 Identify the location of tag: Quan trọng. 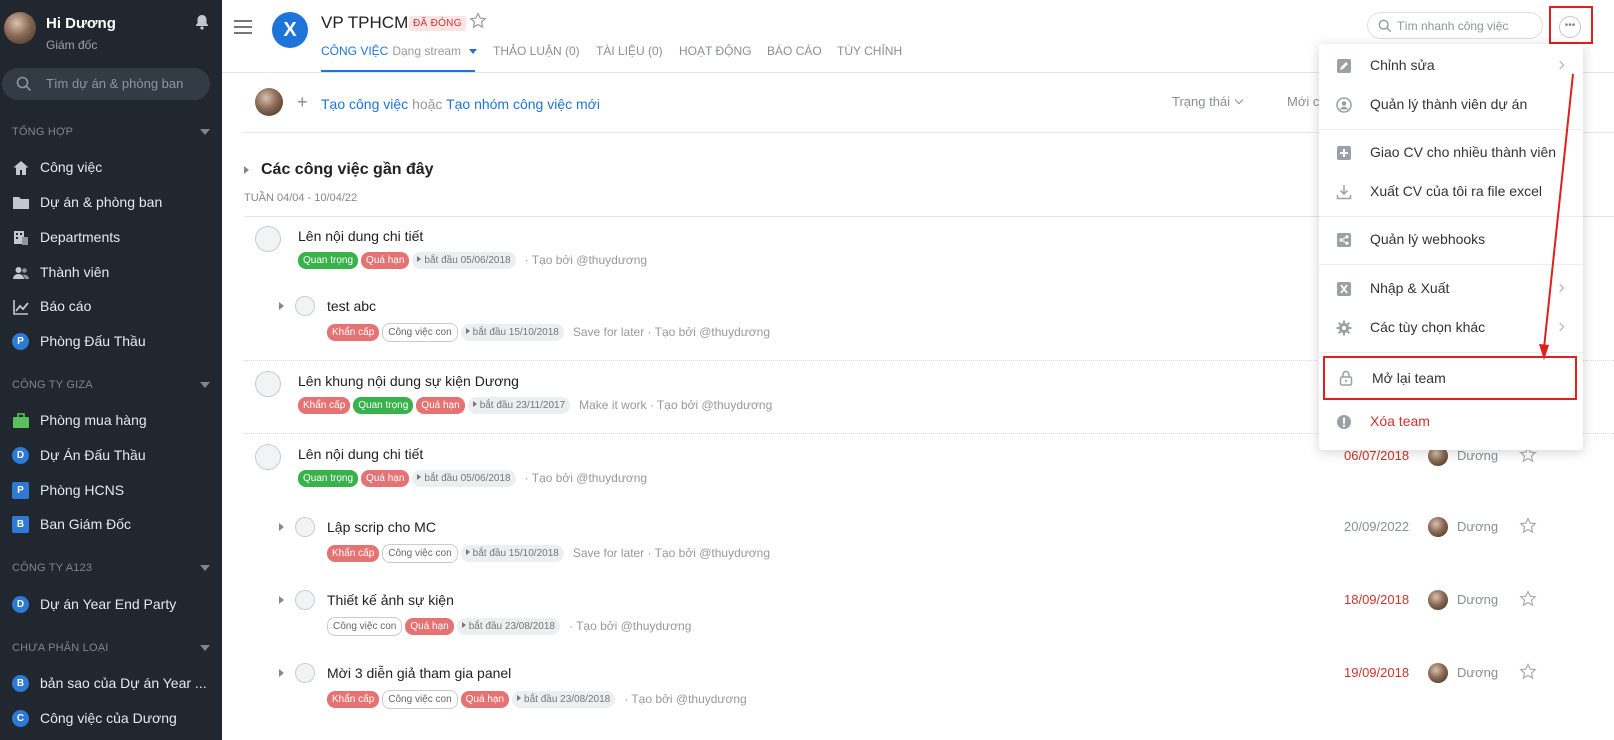
(328, 478).